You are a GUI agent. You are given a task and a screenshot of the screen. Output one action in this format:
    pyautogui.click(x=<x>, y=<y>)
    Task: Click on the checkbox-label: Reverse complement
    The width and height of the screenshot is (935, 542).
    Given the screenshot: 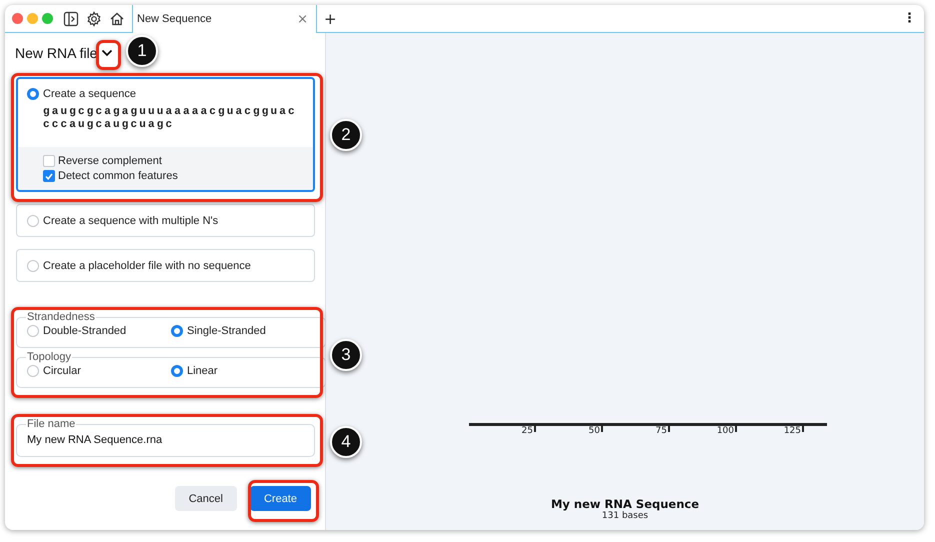 What is the action you would take?
    pyautogui.click(x=110, y=161)
    